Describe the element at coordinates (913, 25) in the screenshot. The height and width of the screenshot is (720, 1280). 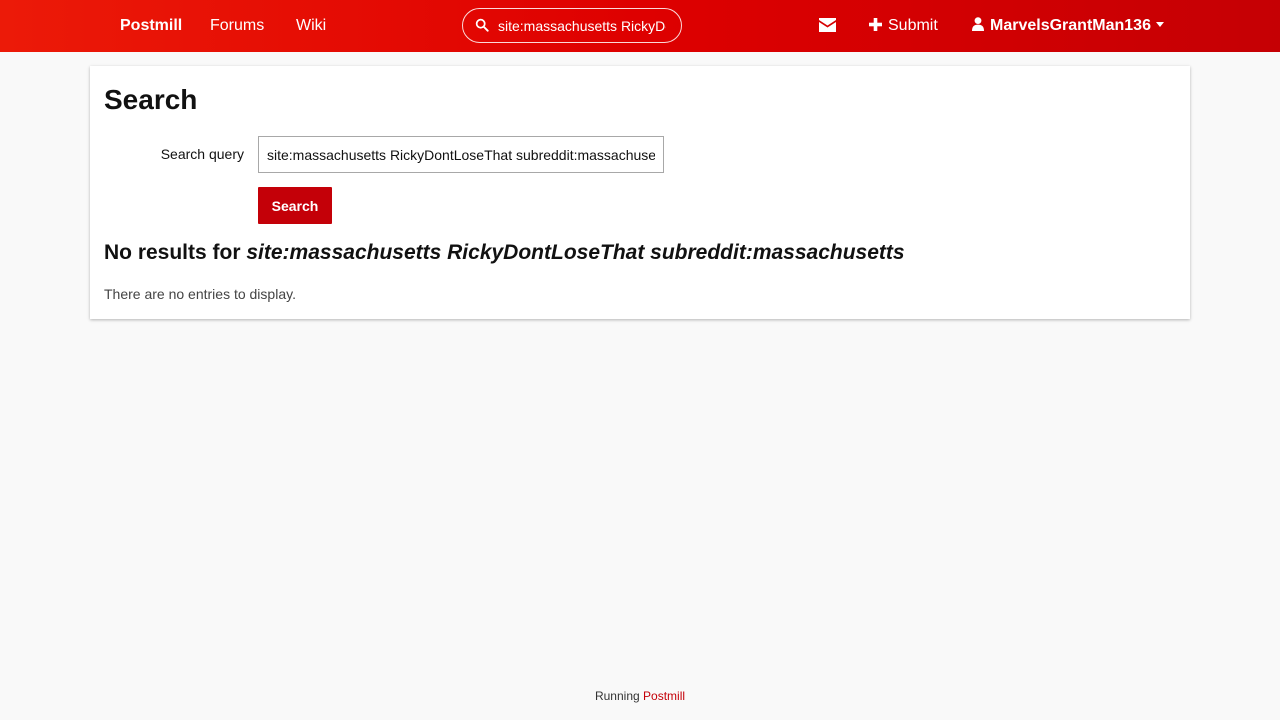
I see `submit-label: Submit` at that location.